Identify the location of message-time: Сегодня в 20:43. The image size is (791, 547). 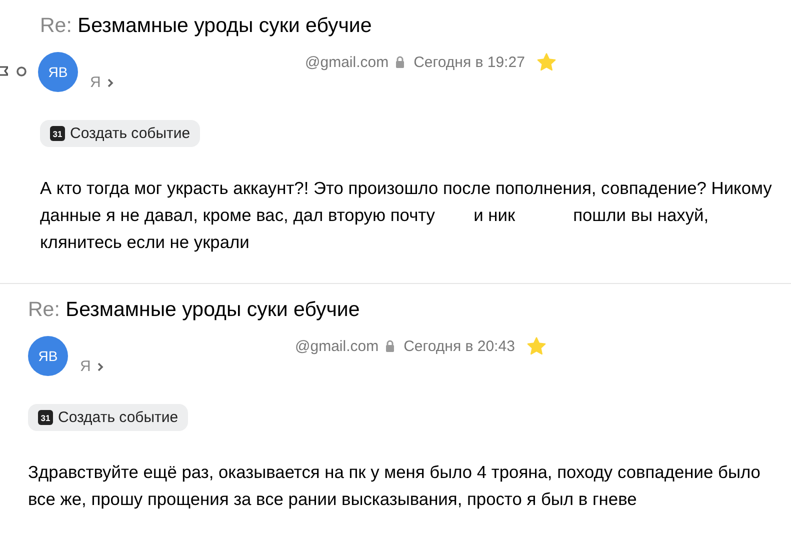
(459, 346).